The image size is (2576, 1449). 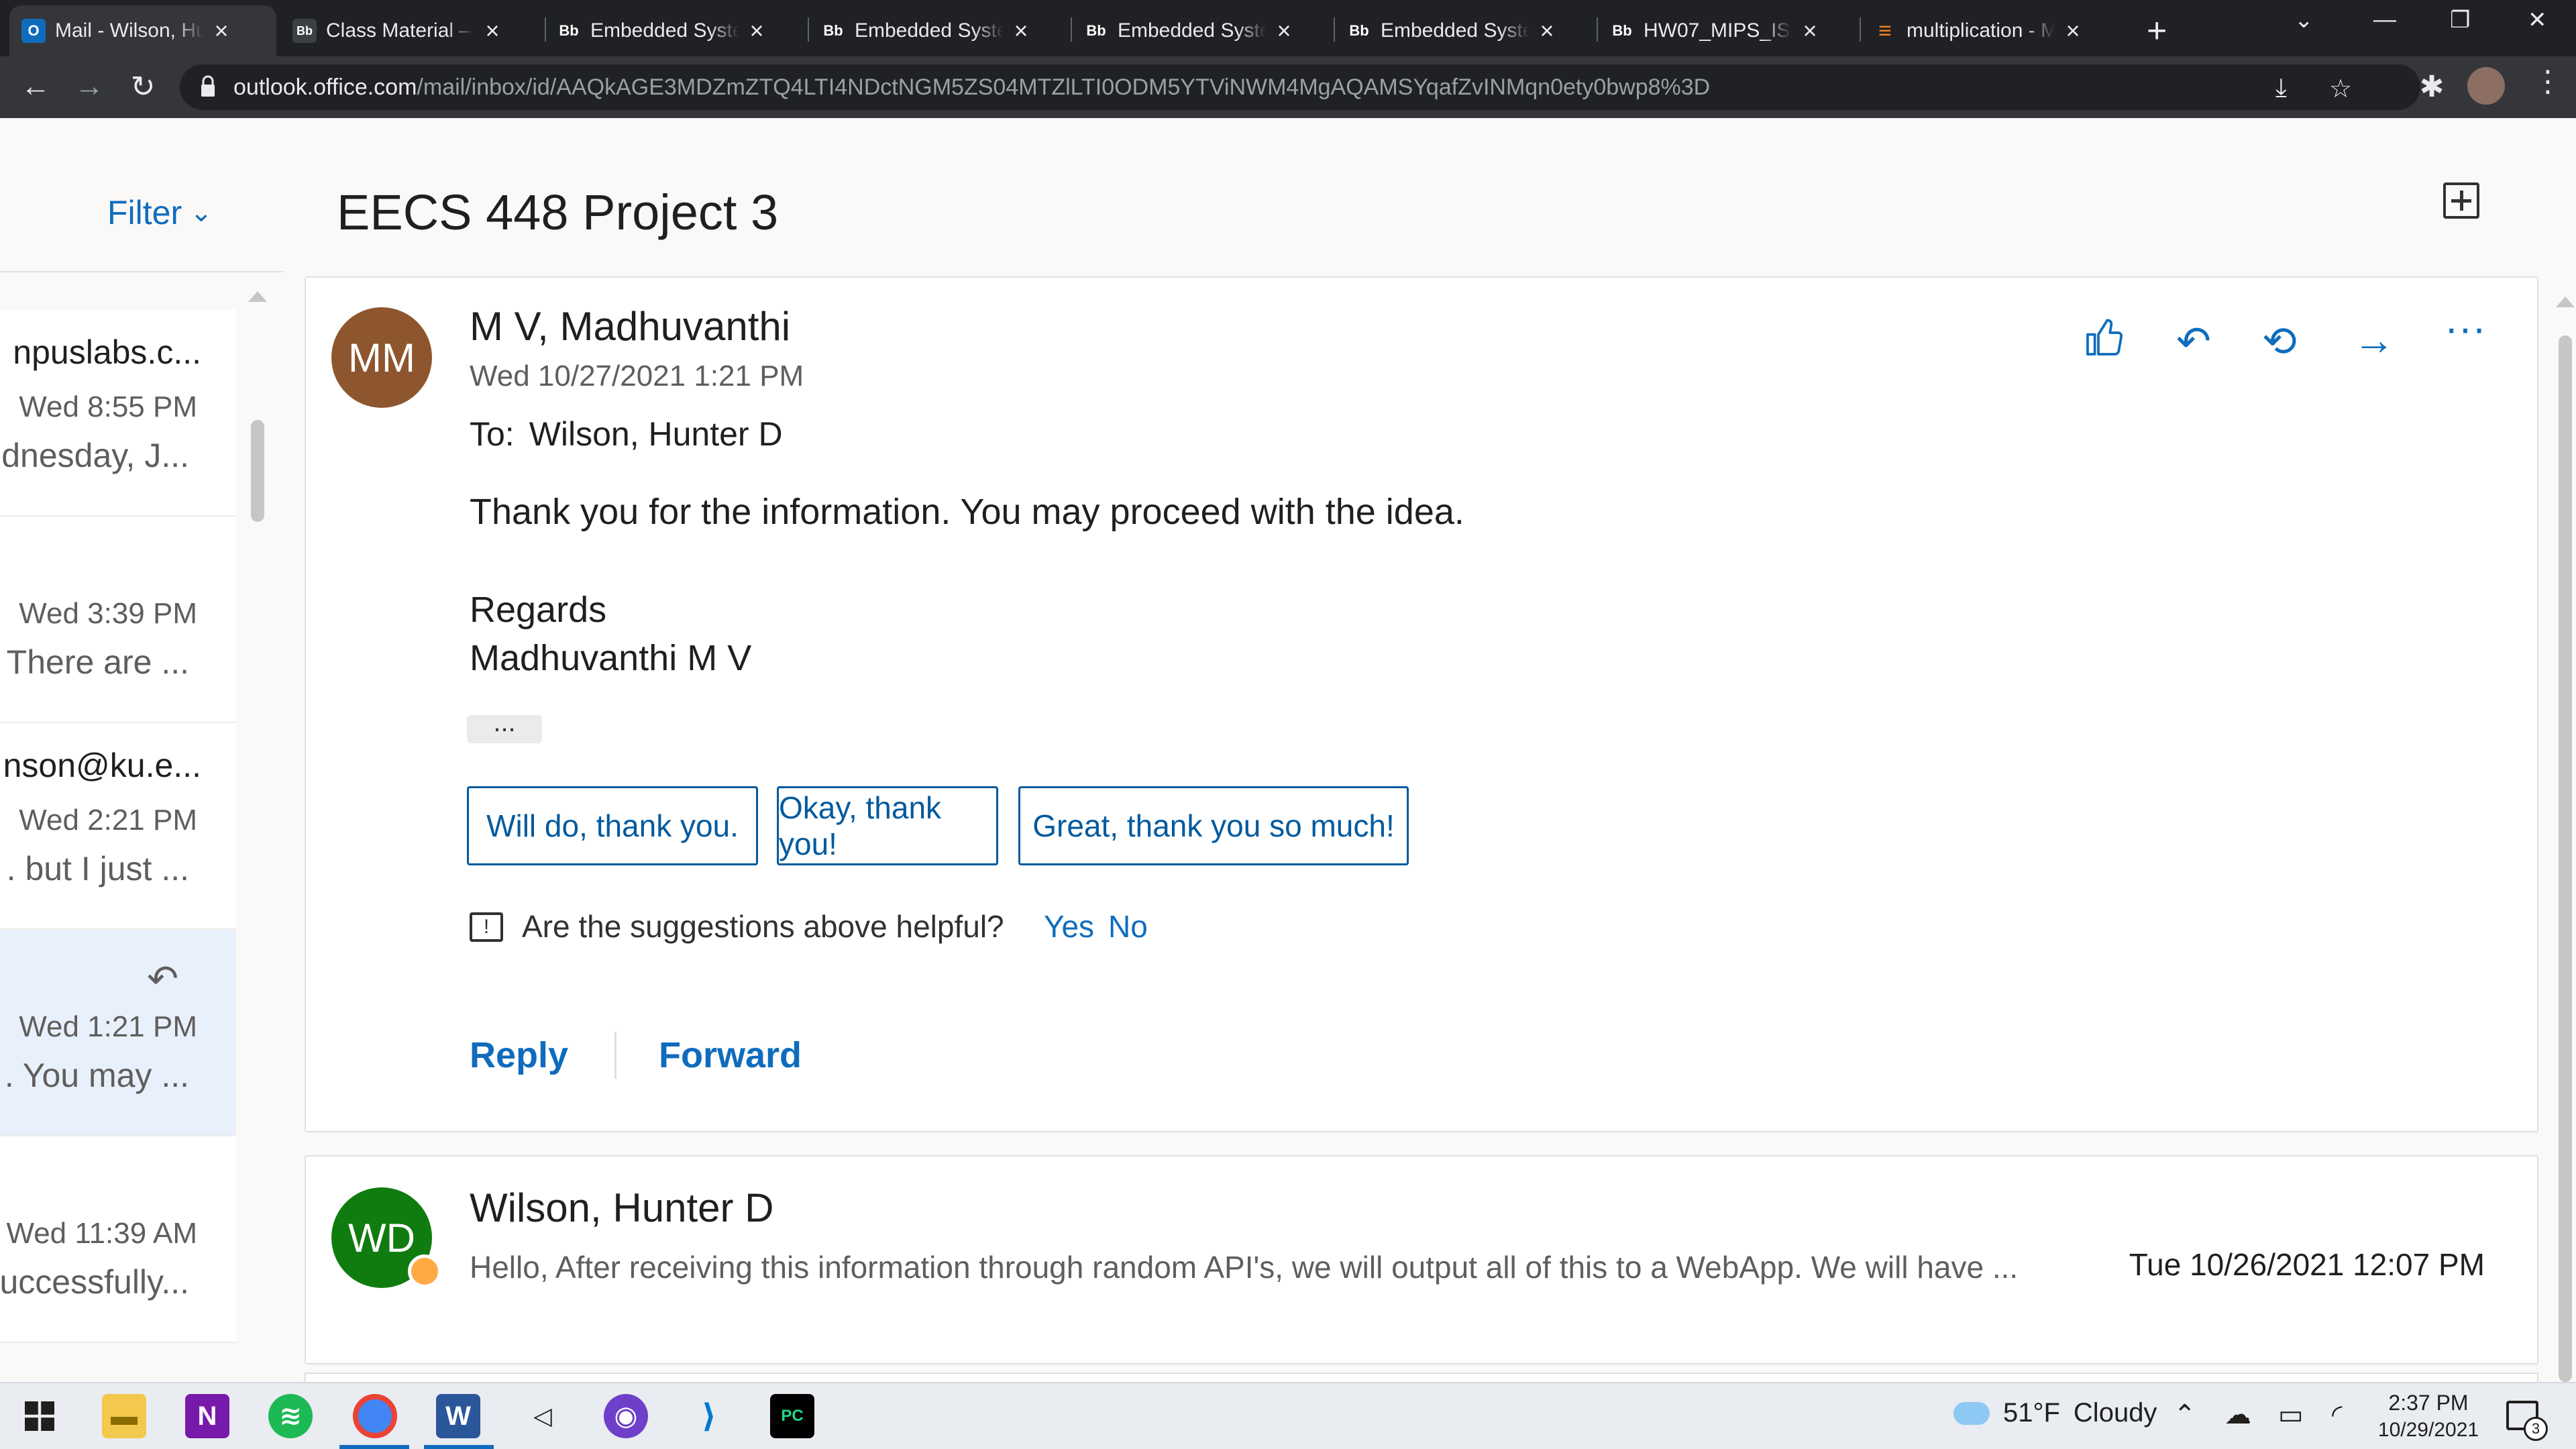 What do you see at coordinates (792, 1416) in the screenshot?
I see `pycharm-icon: PC` at bounding box center [792, 1416].